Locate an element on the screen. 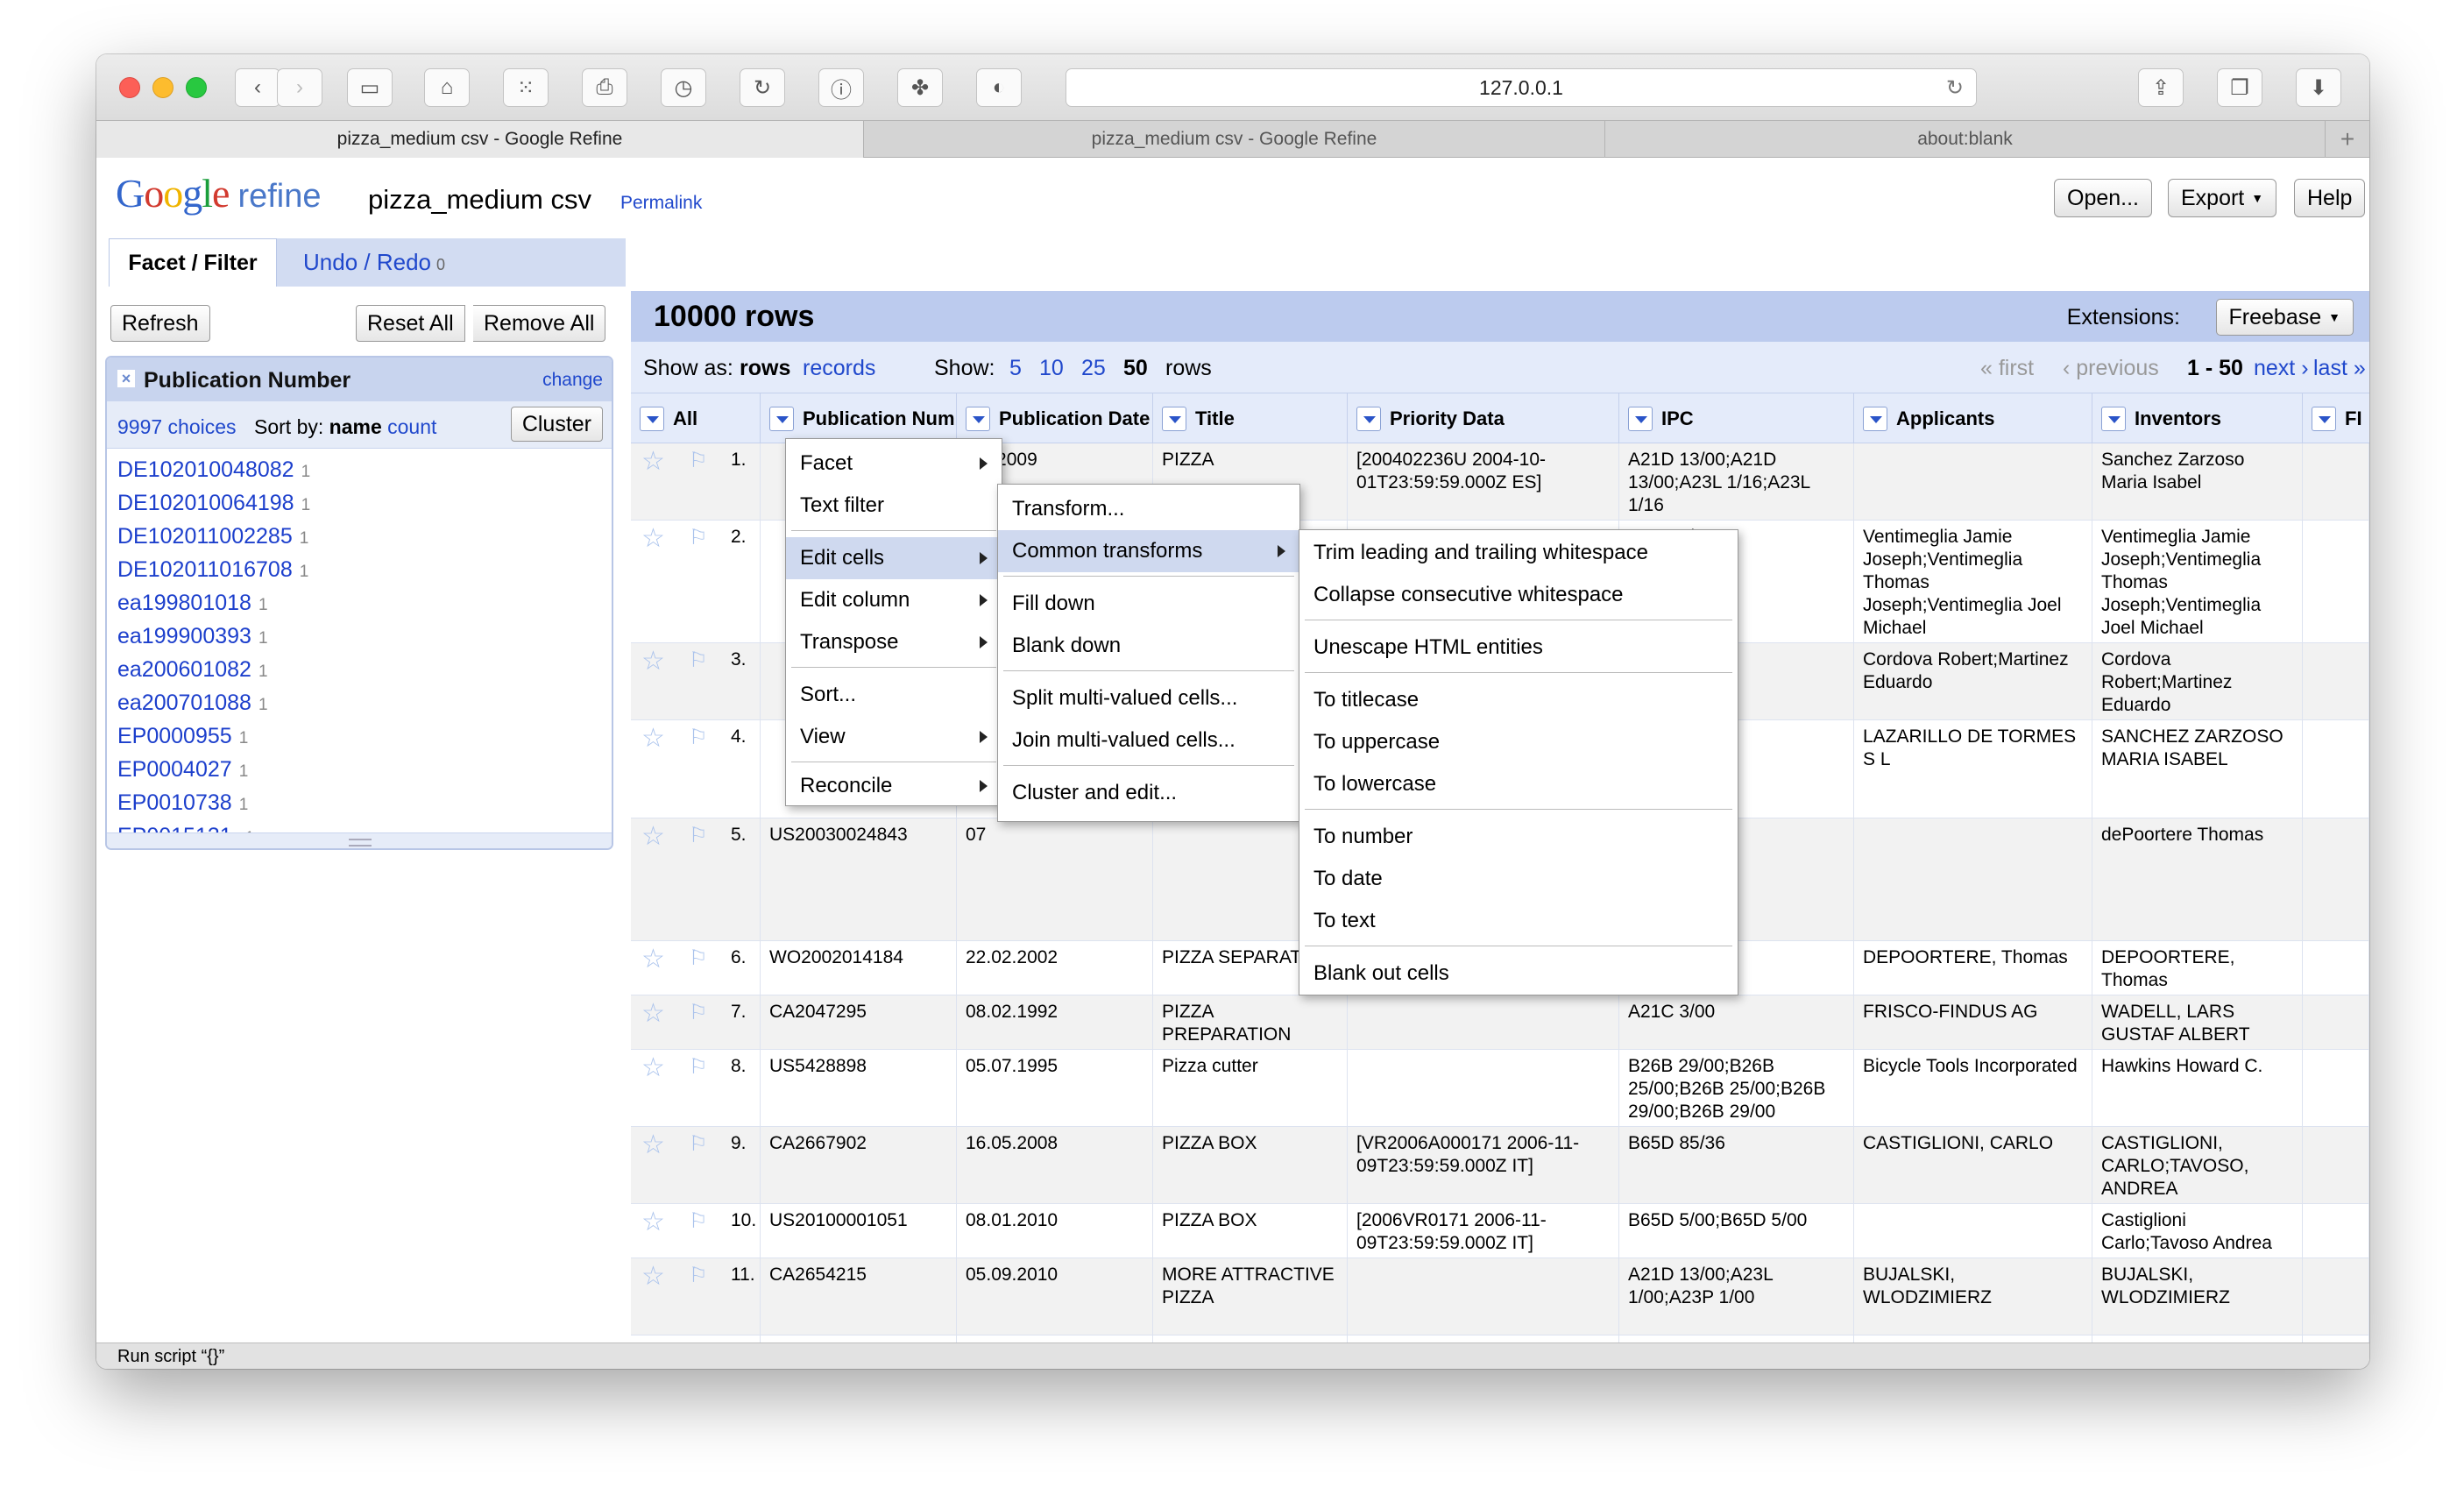 This screenshot has height=1509, width=2464. cell-date: 07 is located at coordinates (1055, 879).